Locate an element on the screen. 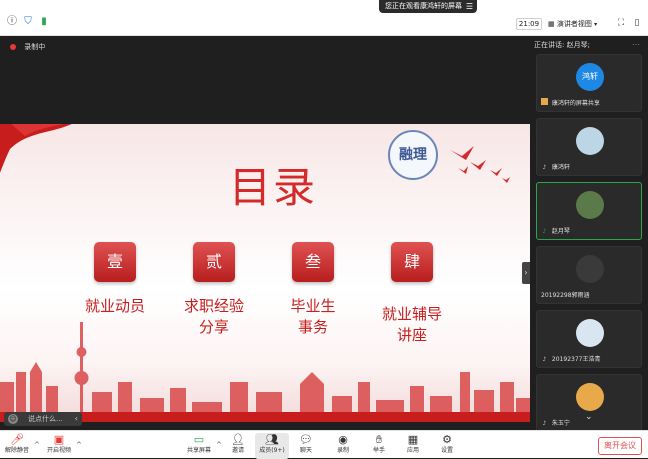 Image resolution: width=648 pixels, height=459 pixels. top-bar: ⓘ ⛉ ▮ 您正在观看康鸿轩的屏幕 ☰ 21:09 ▦ 演讲者视图 ▾ ⛶ ▯ is located at coordinates (324, 18).